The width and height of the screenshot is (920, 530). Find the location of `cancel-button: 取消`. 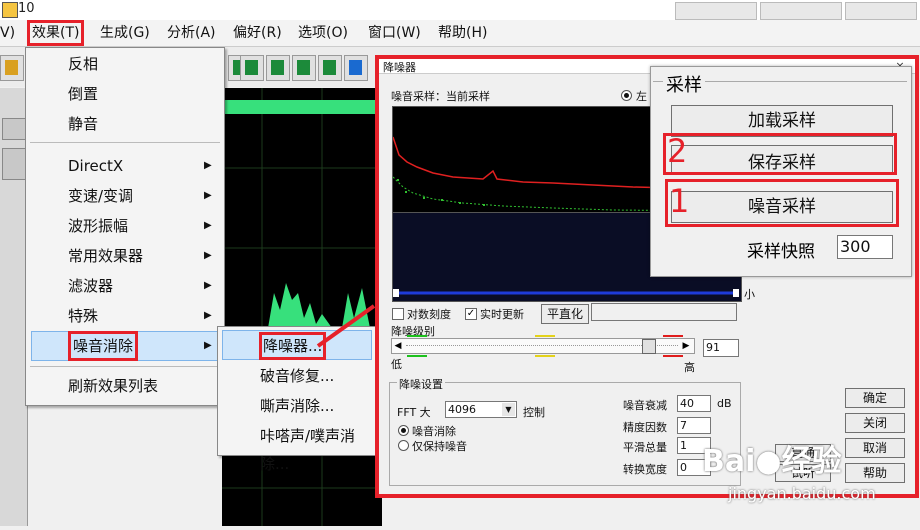

cancel-button: 取消 is located at coordinates (875, 448).